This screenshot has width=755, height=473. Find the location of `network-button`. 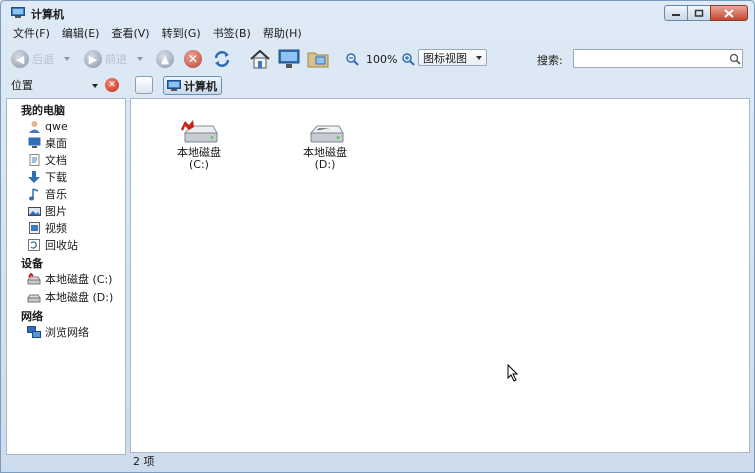

network-button is located at coordinates (318, 59).